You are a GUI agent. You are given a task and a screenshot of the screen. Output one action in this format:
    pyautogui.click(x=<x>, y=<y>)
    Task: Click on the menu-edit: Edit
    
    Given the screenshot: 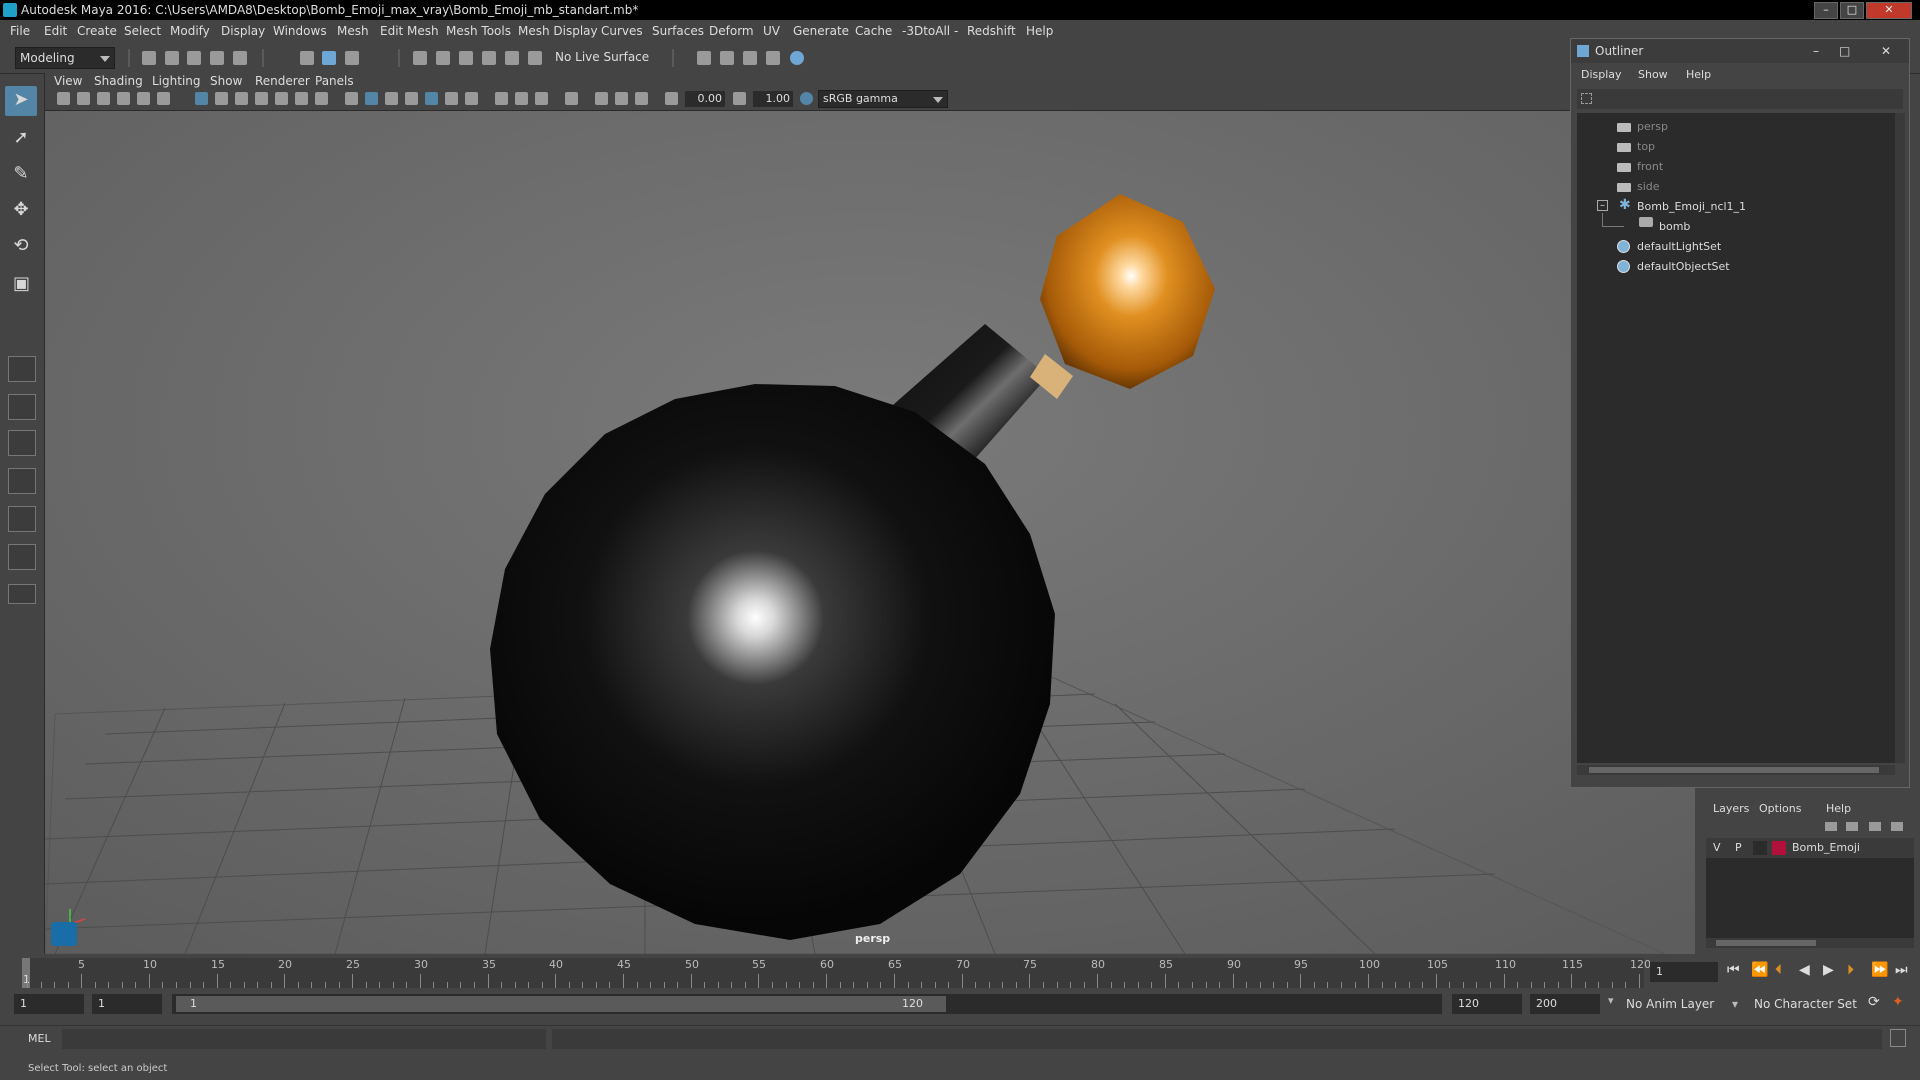 What is the action you would take?
    pyautogui.click(x=55, y=31)
    